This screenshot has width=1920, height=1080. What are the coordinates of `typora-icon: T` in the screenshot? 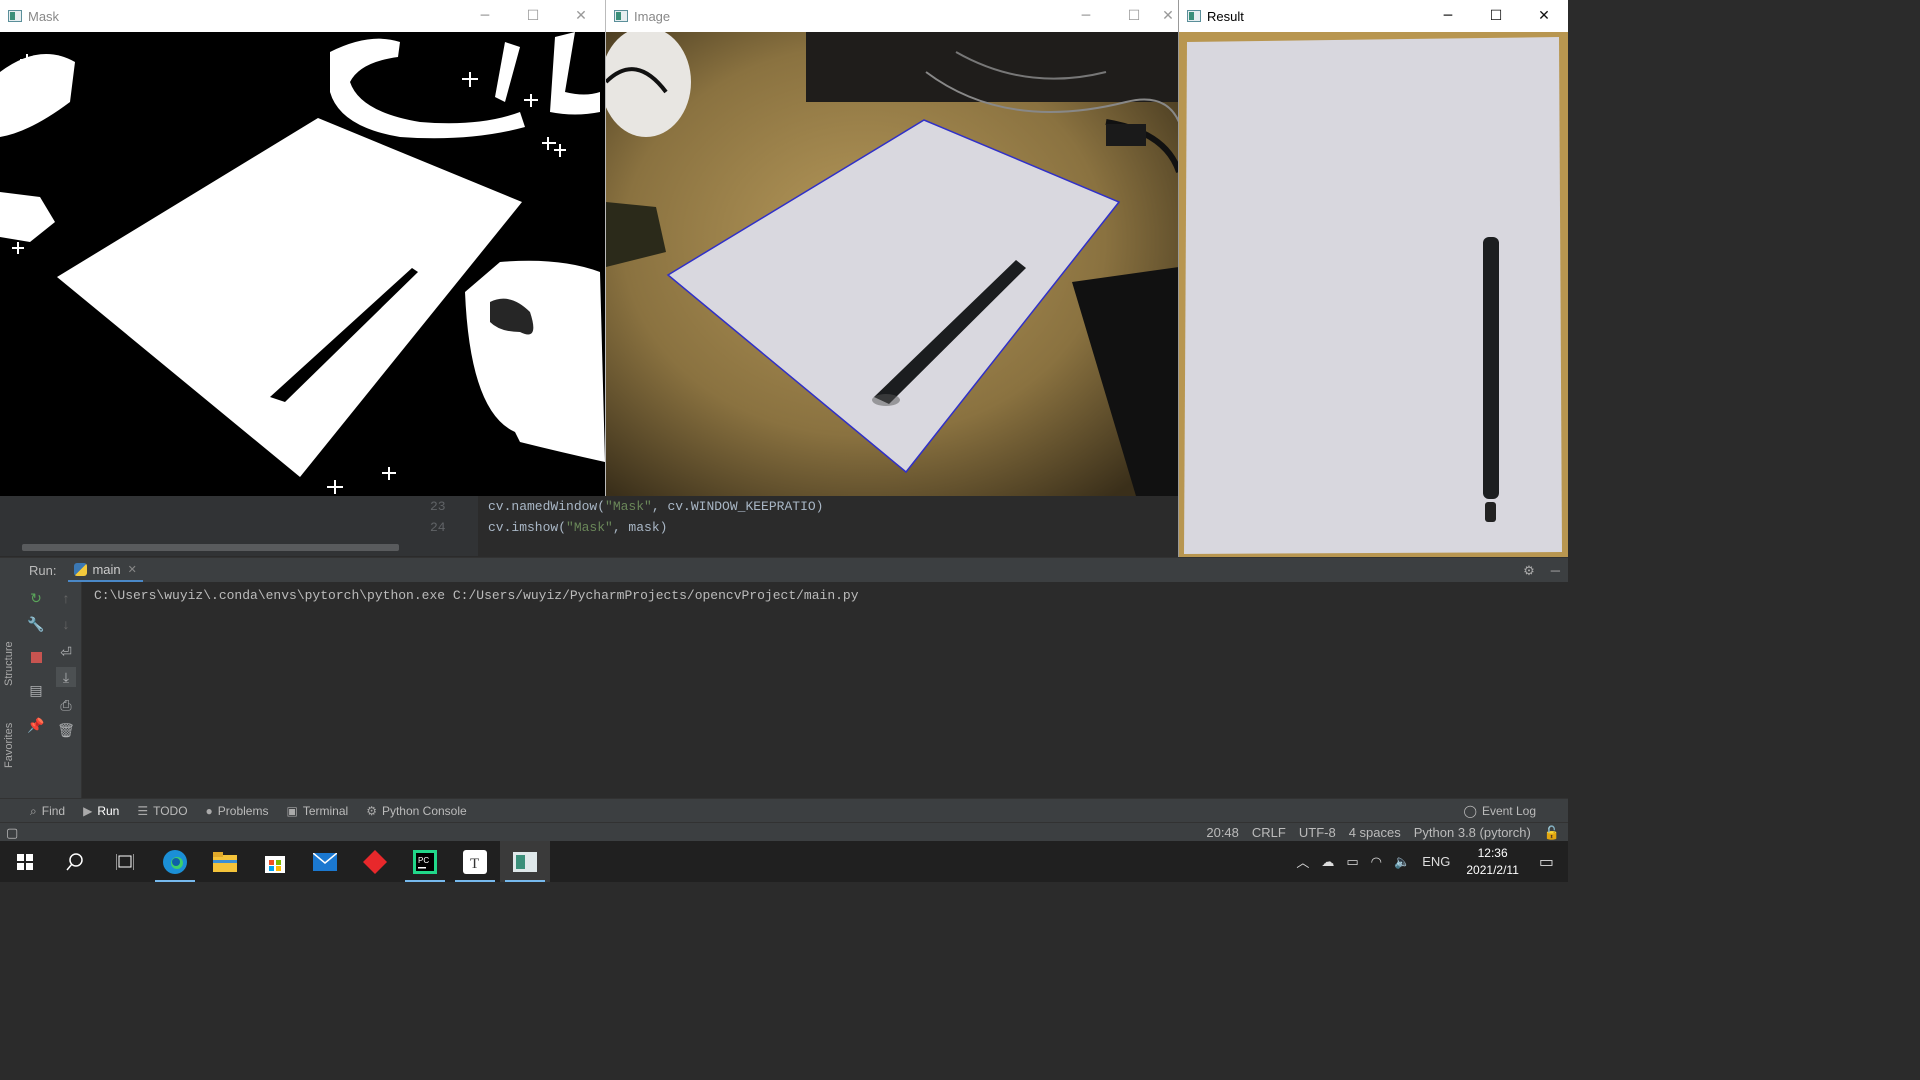 It's located at (475, 861).